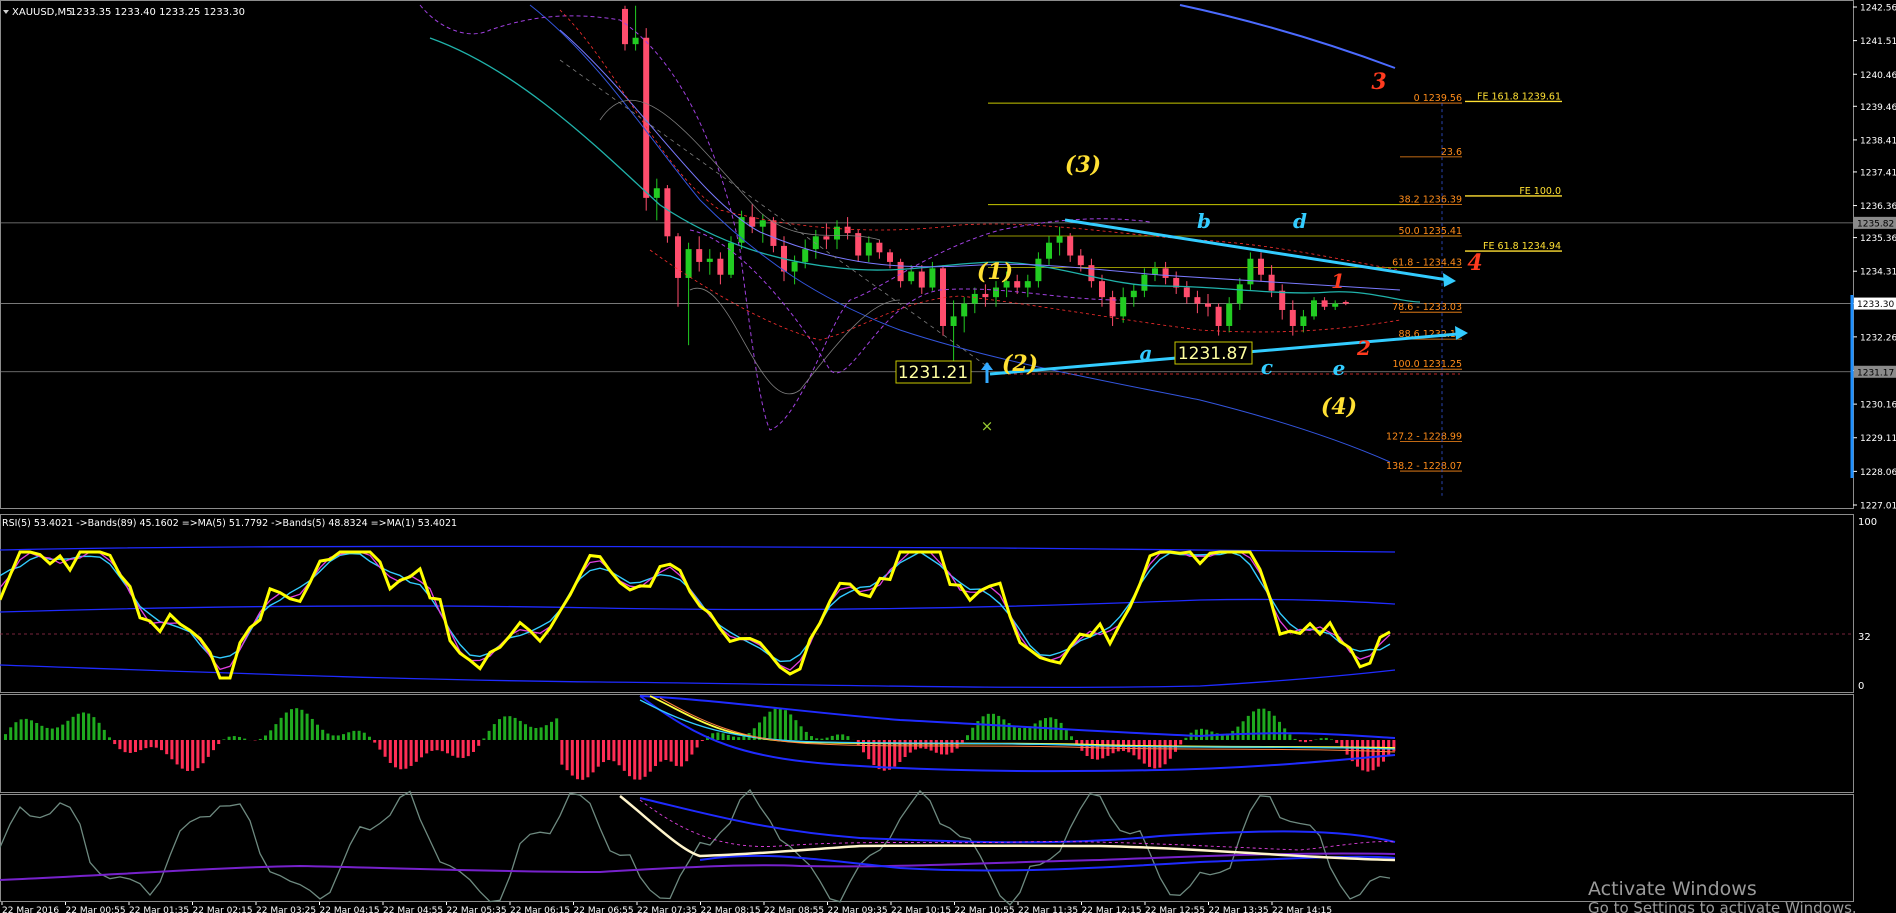 The height and width of the screenshot is (913, 1896). What do you see at coordinates (96, 909) in the screenshot?
I see `time-label: 22 Mar 00:55` at bounding box center [96, 909].